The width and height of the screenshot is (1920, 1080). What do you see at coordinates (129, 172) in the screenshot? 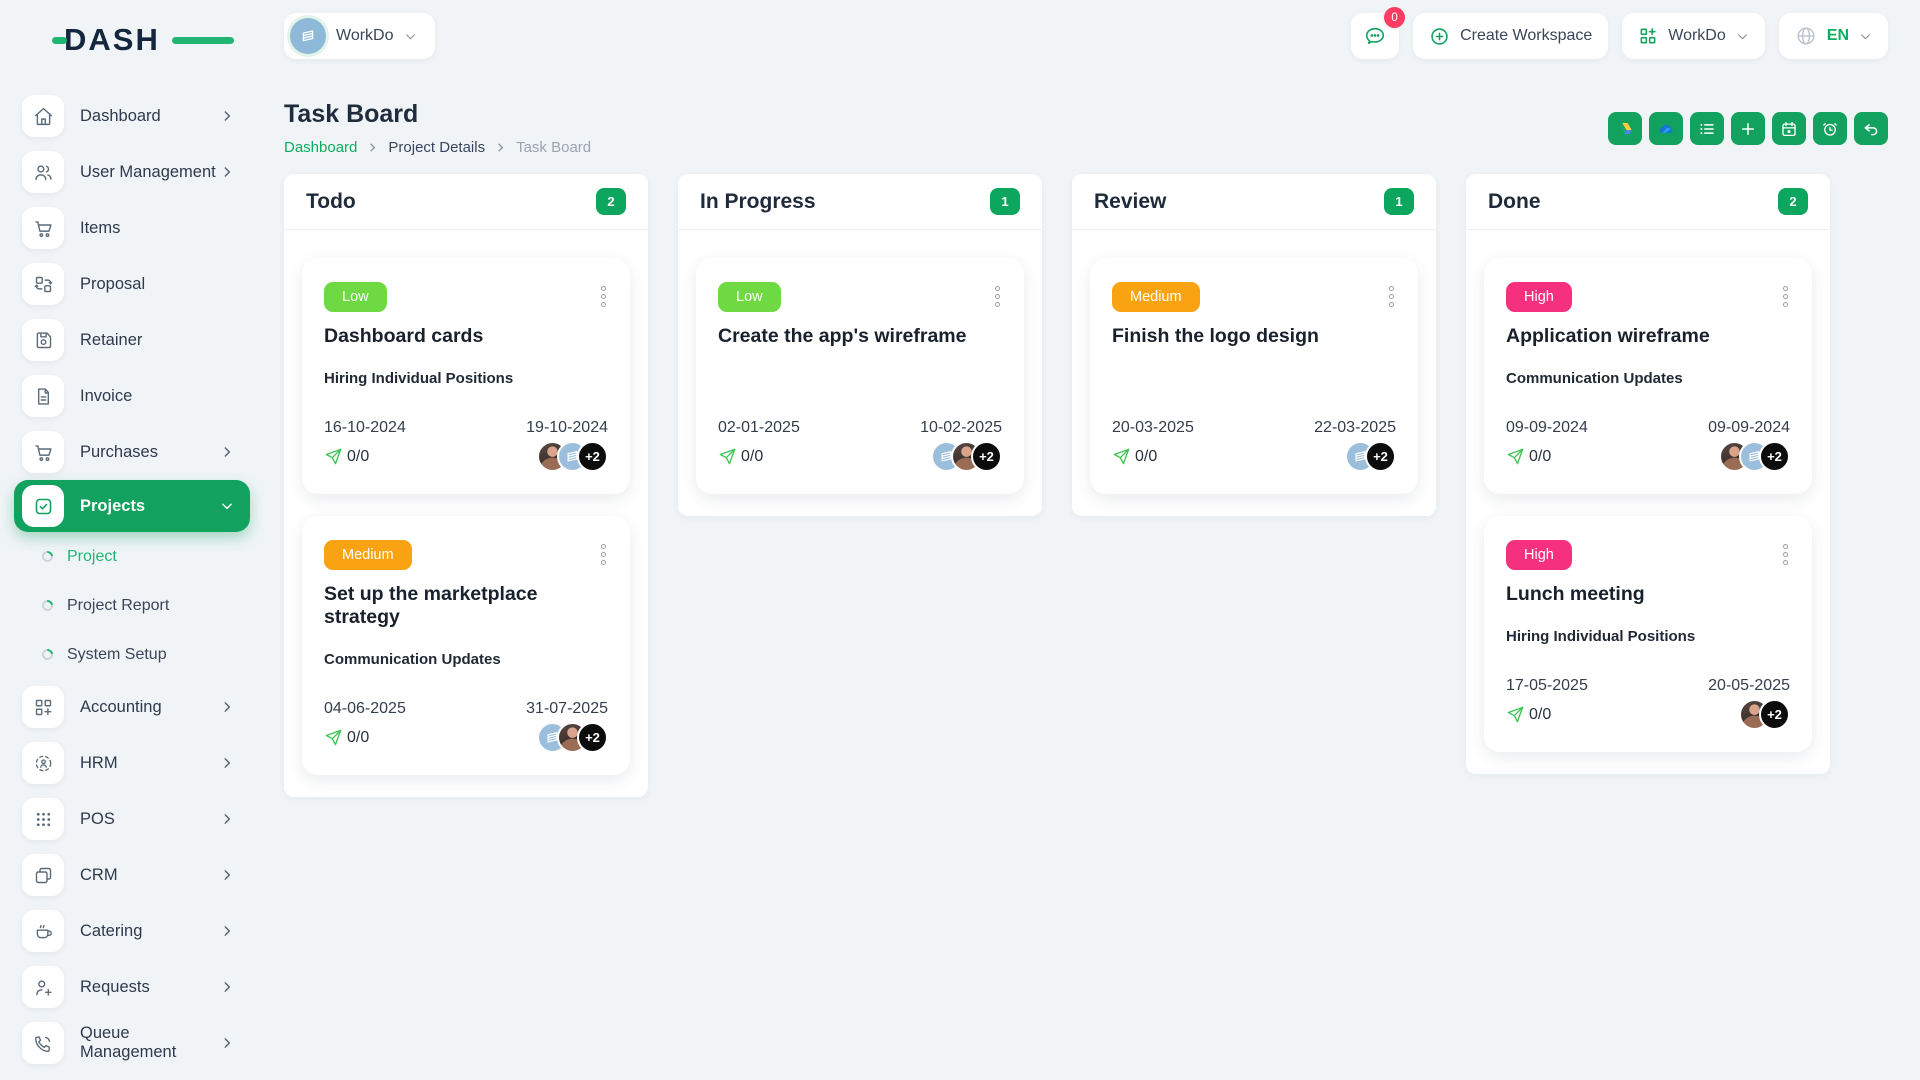
I see `sidebar-item-user-management: User Management` at bounding box center [129, 172].